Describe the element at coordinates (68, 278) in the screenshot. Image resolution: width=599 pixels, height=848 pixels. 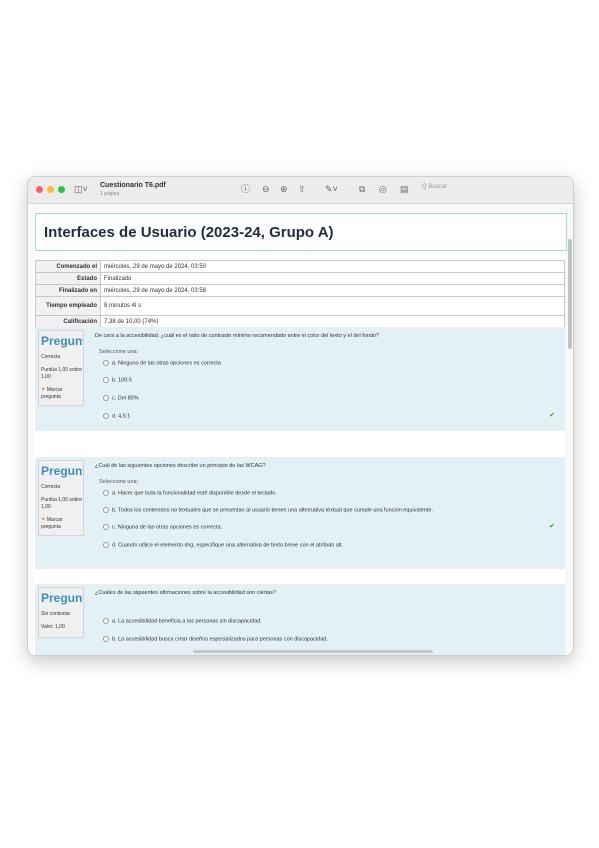
I see `summary-label: Estado` at that location.